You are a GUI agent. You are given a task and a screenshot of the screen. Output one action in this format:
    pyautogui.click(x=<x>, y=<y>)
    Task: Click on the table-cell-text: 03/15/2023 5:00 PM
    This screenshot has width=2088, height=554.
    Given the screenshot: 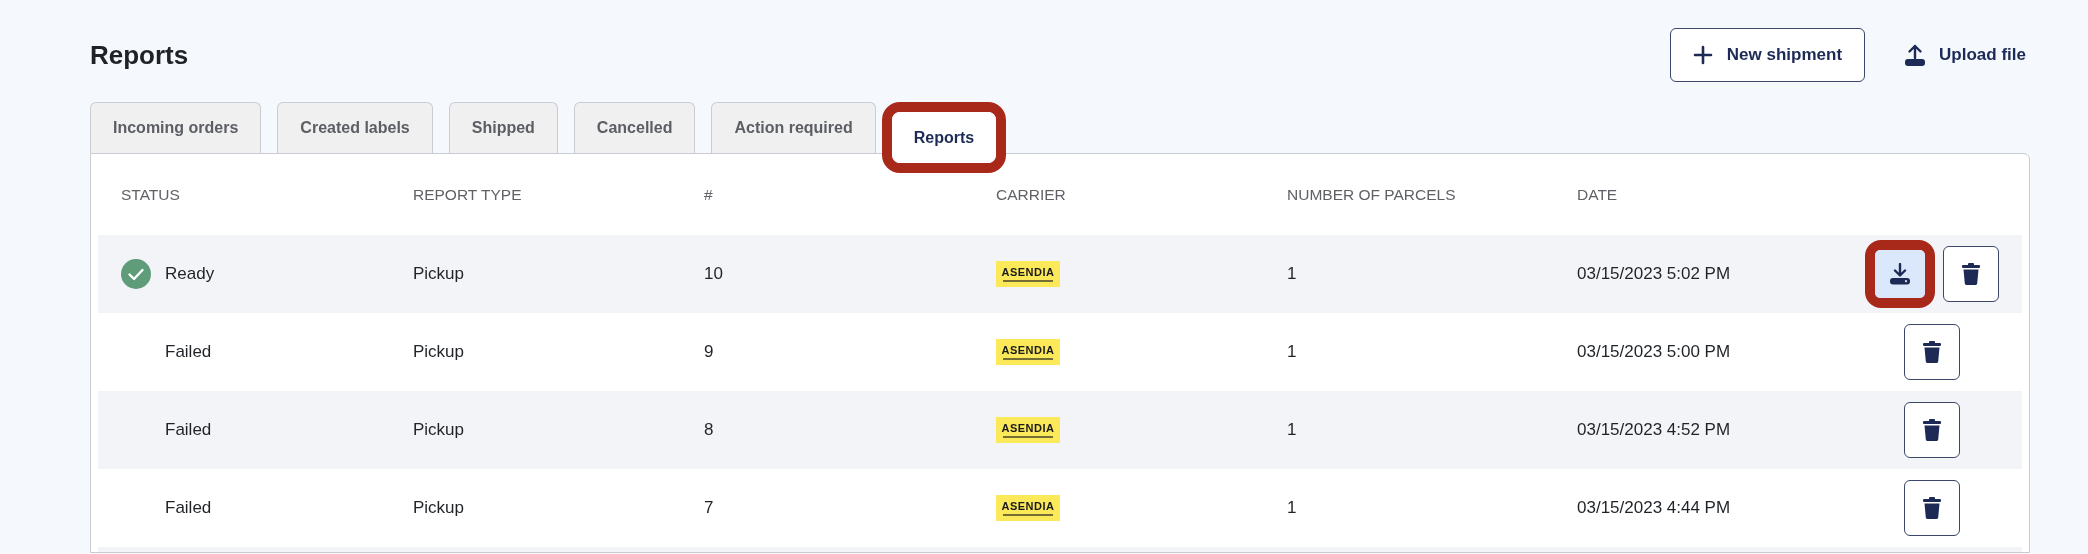 What is the action you would take?
    pyautogui.click(x=1654, y=352)
    